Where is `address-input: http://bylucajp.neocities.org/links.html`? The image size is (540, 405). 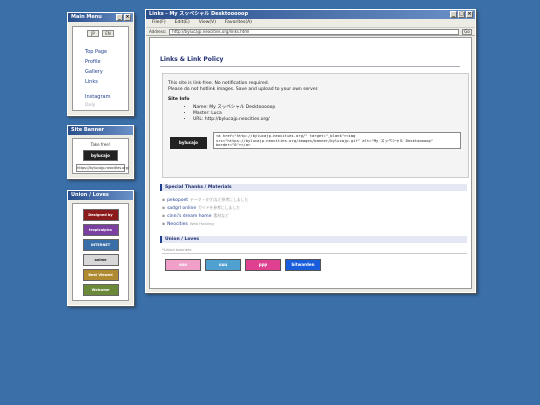
address-input: http://bylucajp.neocities.org/links.html is located at coordinates (314, 31).